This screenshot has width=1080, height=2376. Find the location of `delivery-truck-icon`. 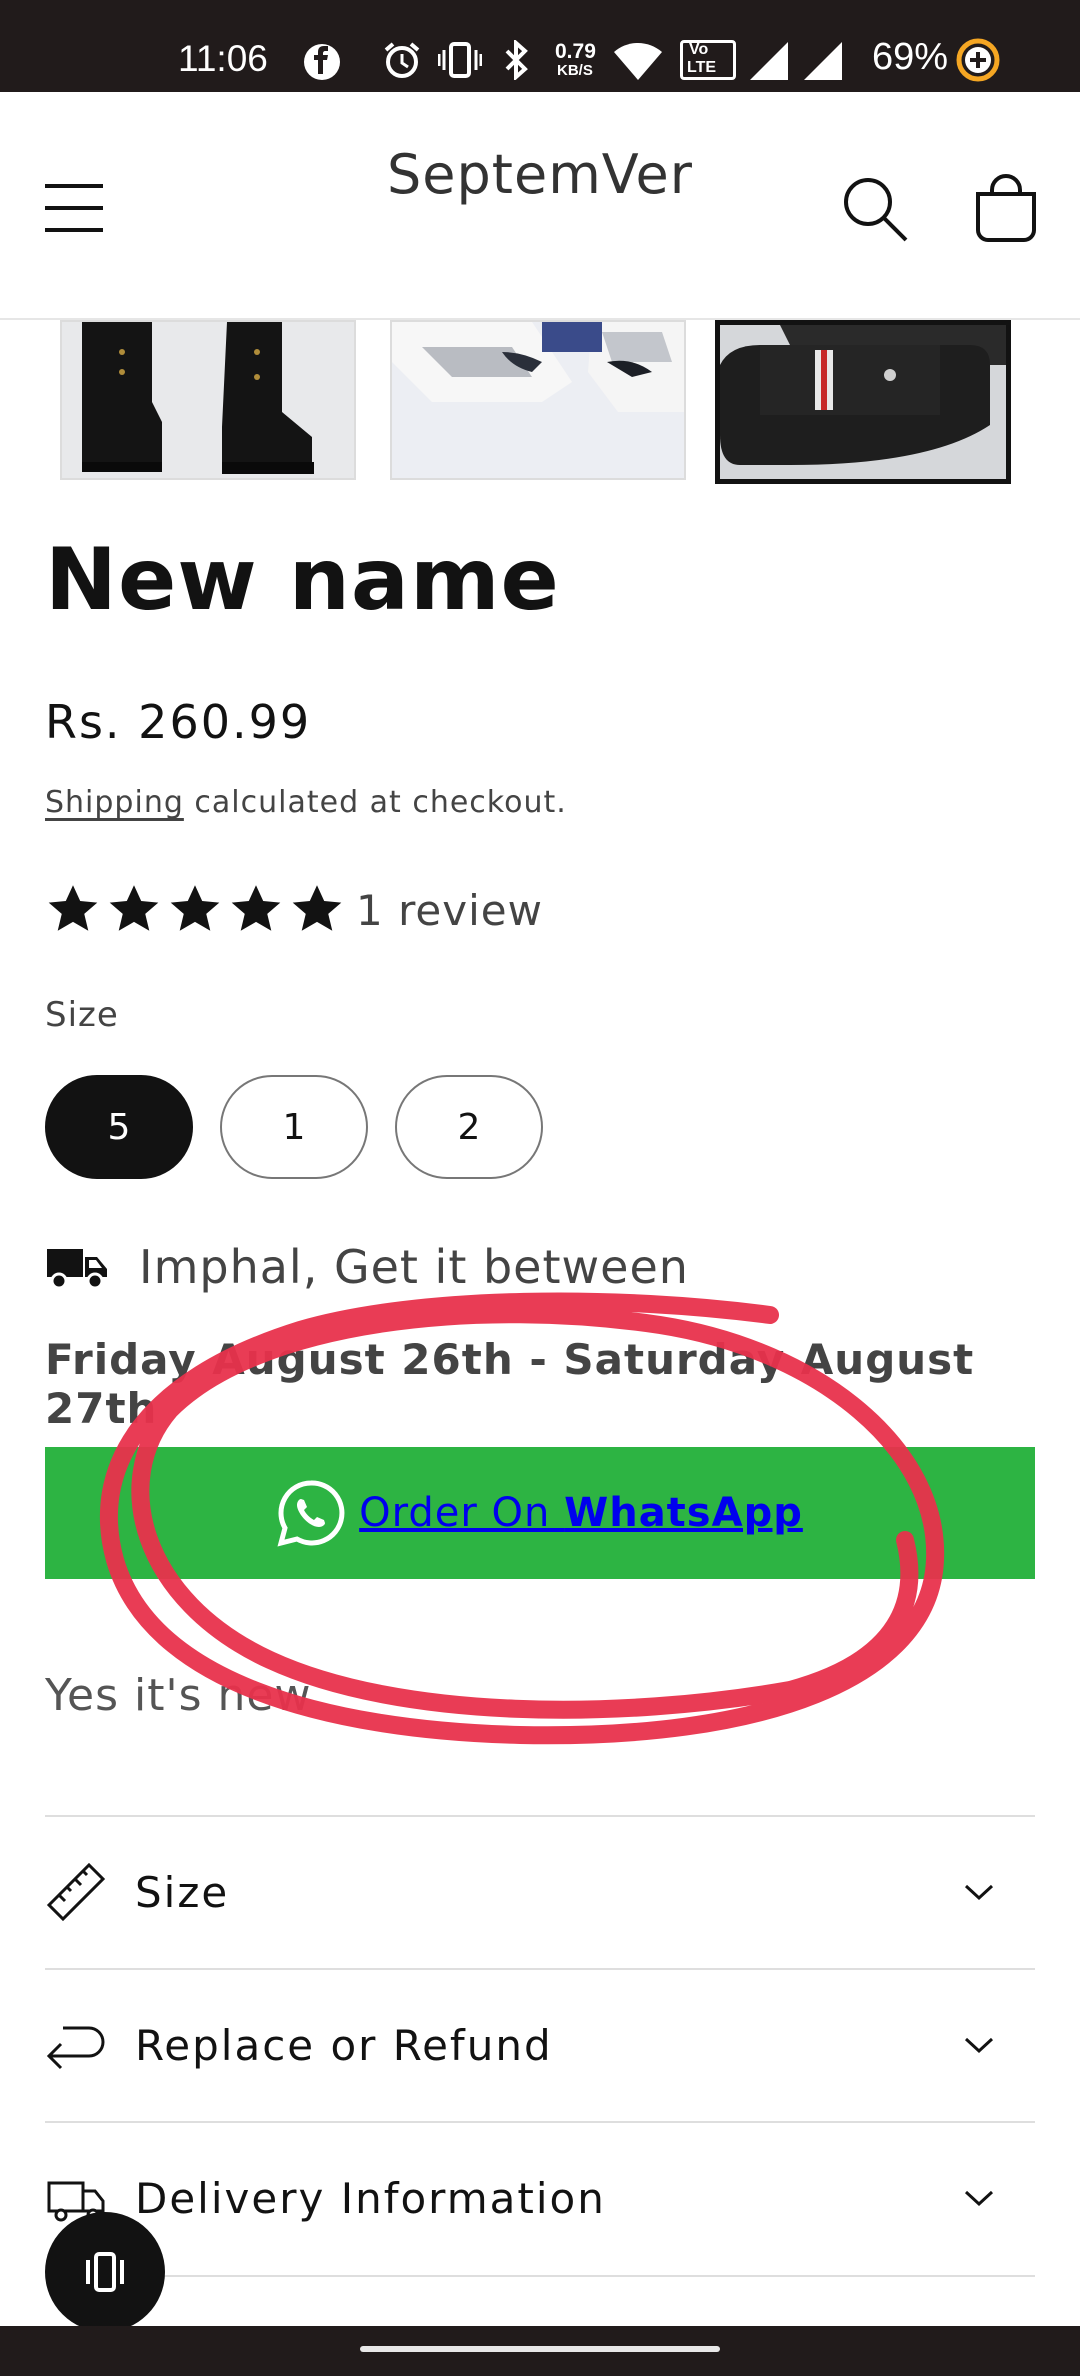

delivery-truck-icon is located at coordinates (77, 1269).